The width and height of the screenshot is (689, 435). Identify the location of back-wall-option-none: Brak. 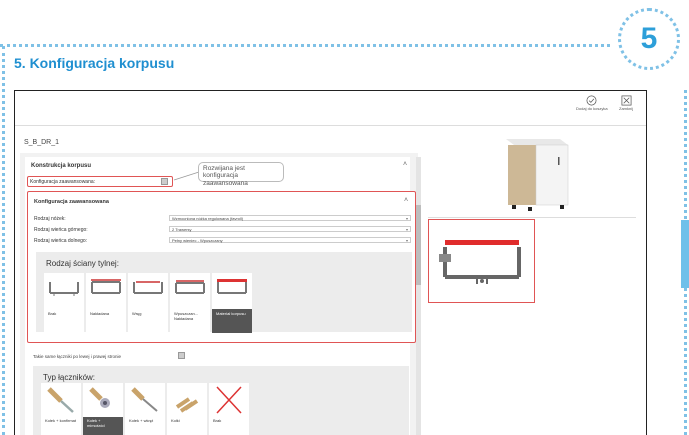
(64, 303).